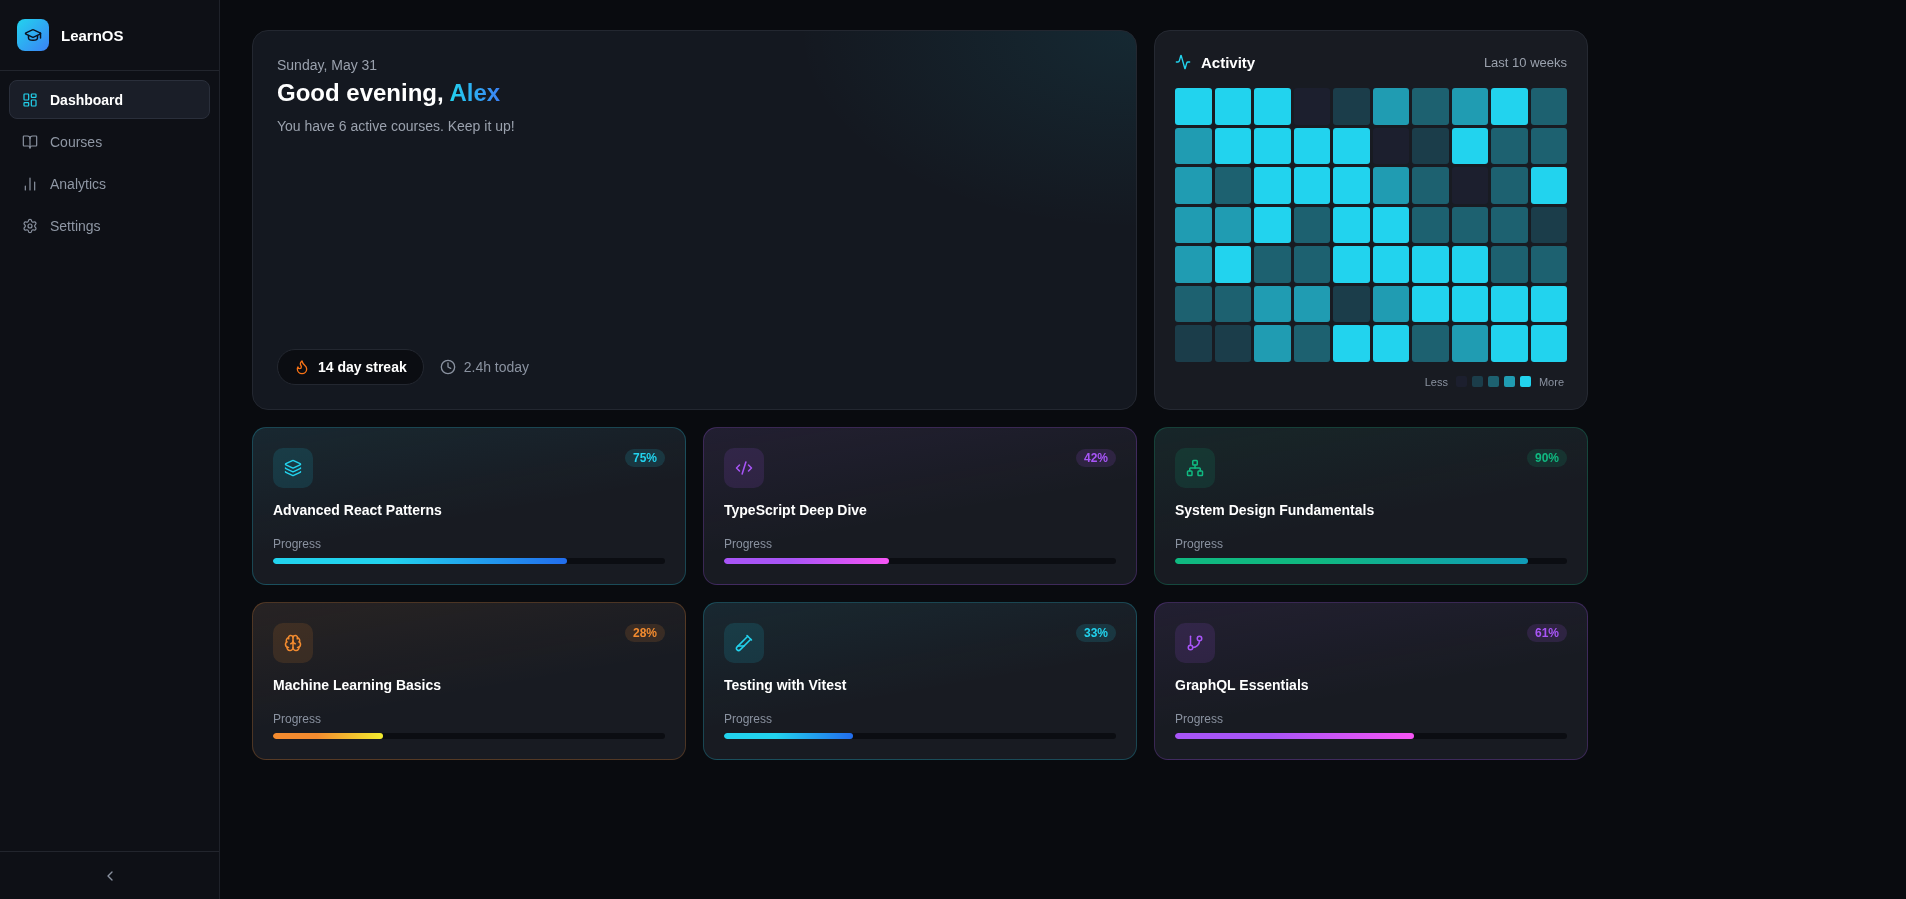 This screenshot has width=1906, height=899. What do you see at coordinates (357, 510) in the screenshot?
I see `course-title: Advanced React Patterns` at bounding box center [357, 510].